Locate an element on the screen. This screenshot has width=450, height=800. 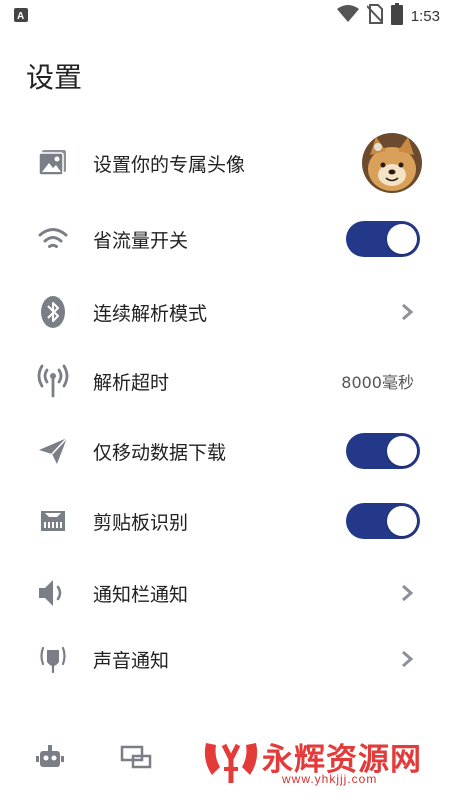
wifi-signal-icon is located at coordinates (347, 16).